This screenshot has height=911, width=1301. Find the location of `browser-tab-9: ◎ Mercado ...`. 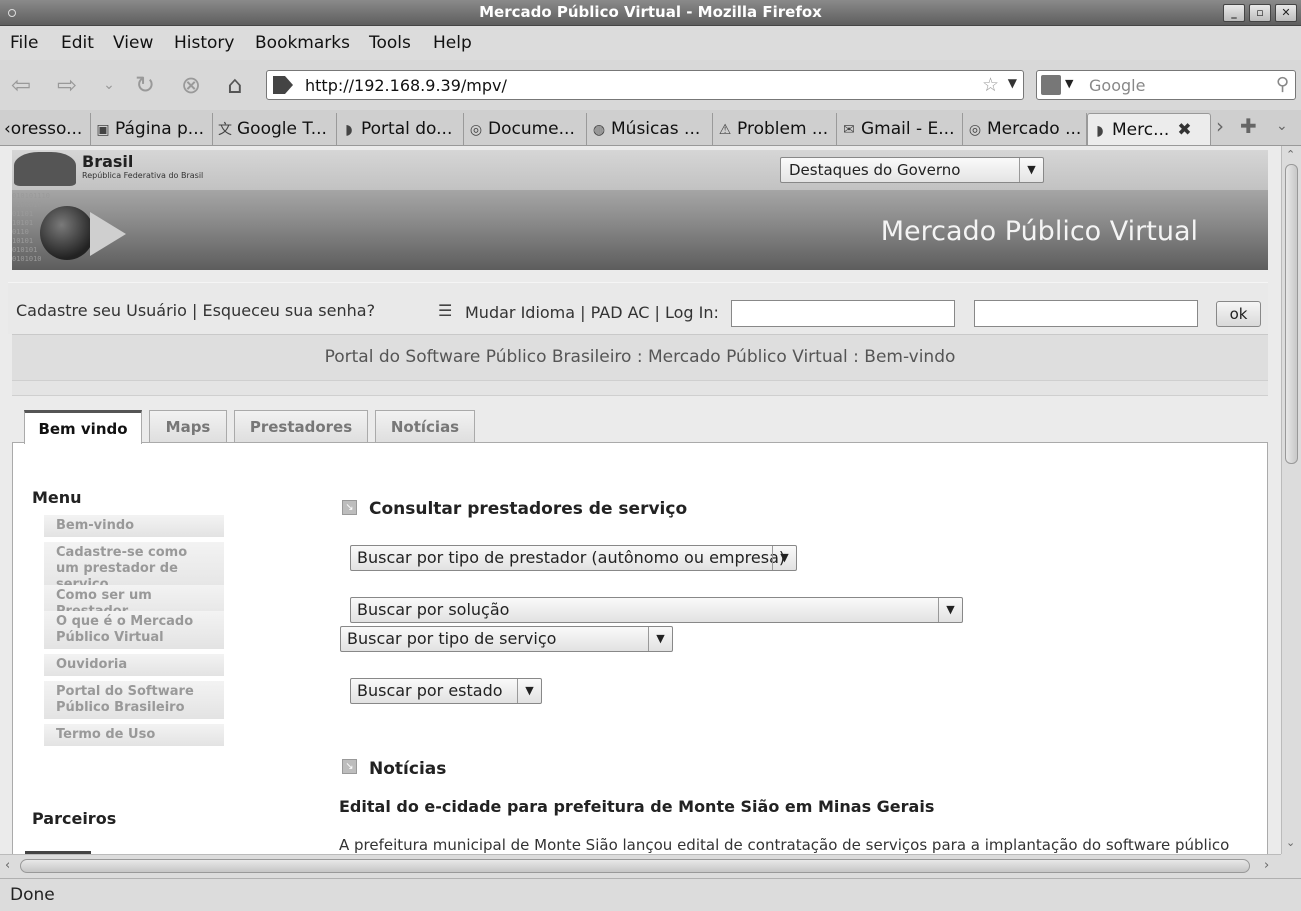

browser-tab-9: ◎ Mercado ... is located at coordinates (1025, 129).